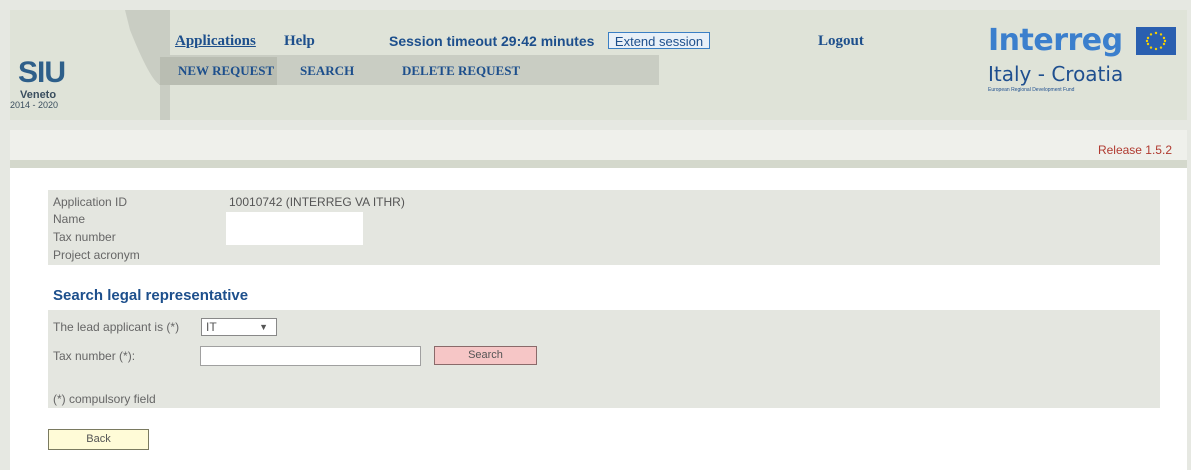 This screenshot has width=1191, height=470. What do you see at coordinates (1055, 40) in the screenshot?
I see `interreg-logo: Interreg` at bounding box center [1055, 40].